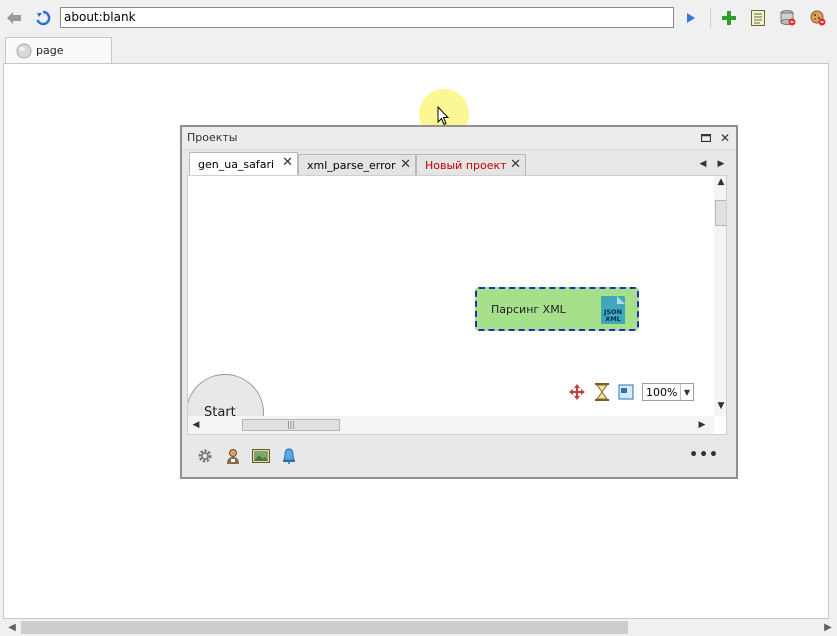 The height and width of the screenshot is (636, 837). What do you see at coordinates (613, 319) in the screenshot?
I see `icon-text-xml: XML` at bounding box center [613, 319].